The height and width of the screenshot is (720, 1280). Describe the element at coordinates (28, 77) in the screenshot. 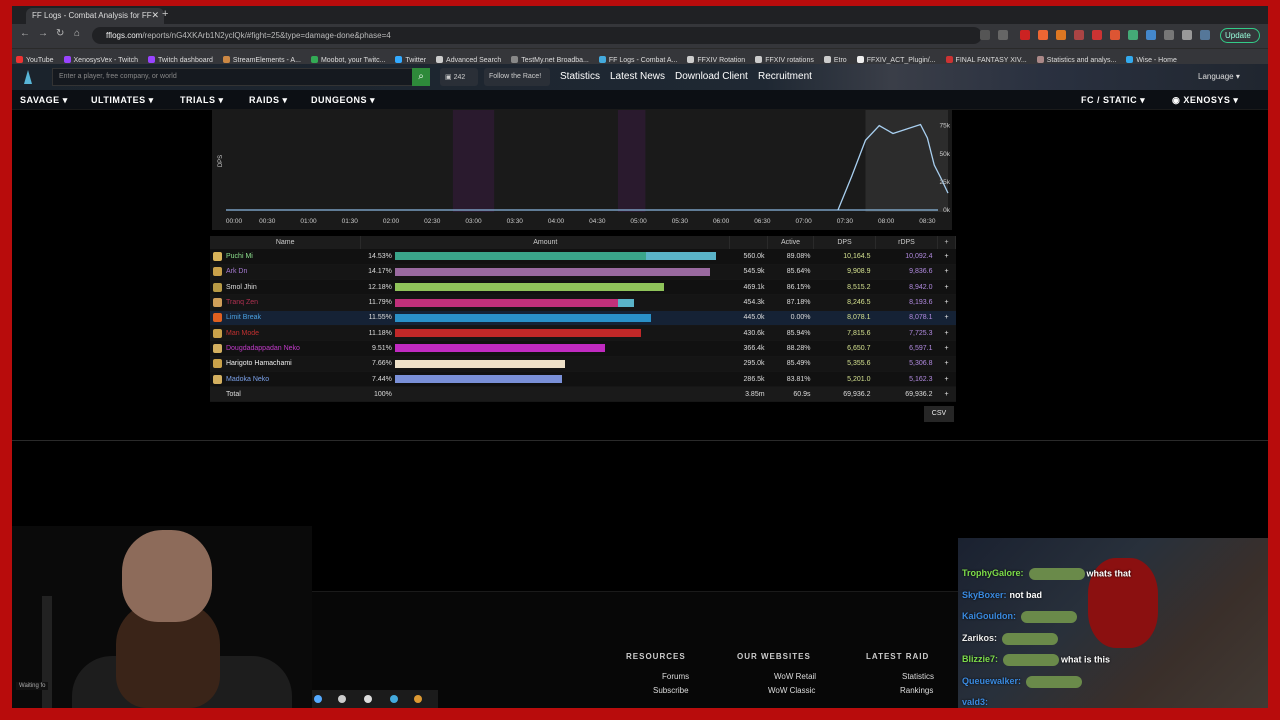

I see `fflogs-logo` at that location.